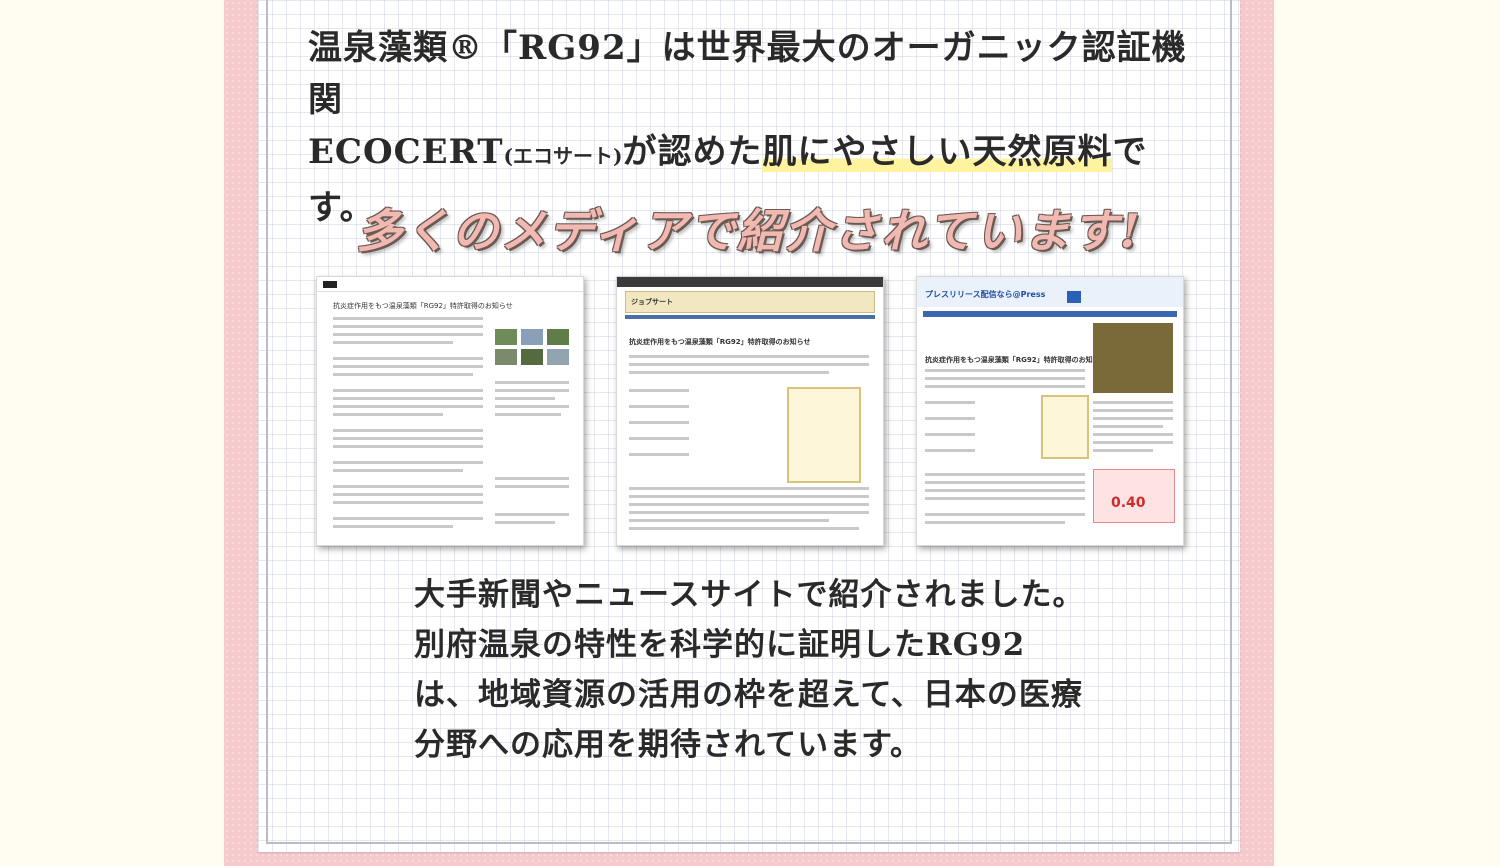 The width and height of the screenshot is (1500, 866). I want to click on site-logo-icon, so click(330, 284).